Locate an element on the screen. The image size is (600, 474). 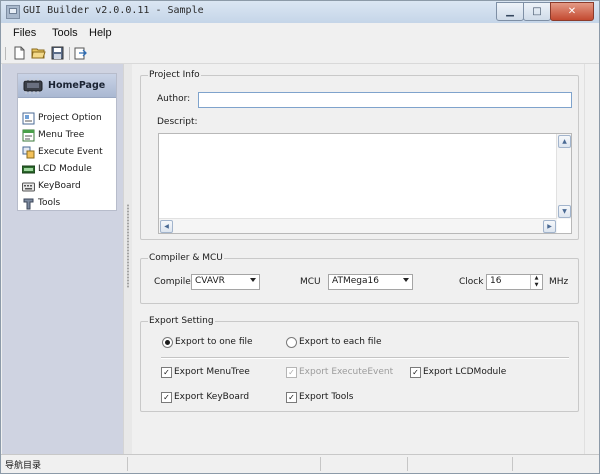
clock-unit: MHz is located at coordinates (559, 282).